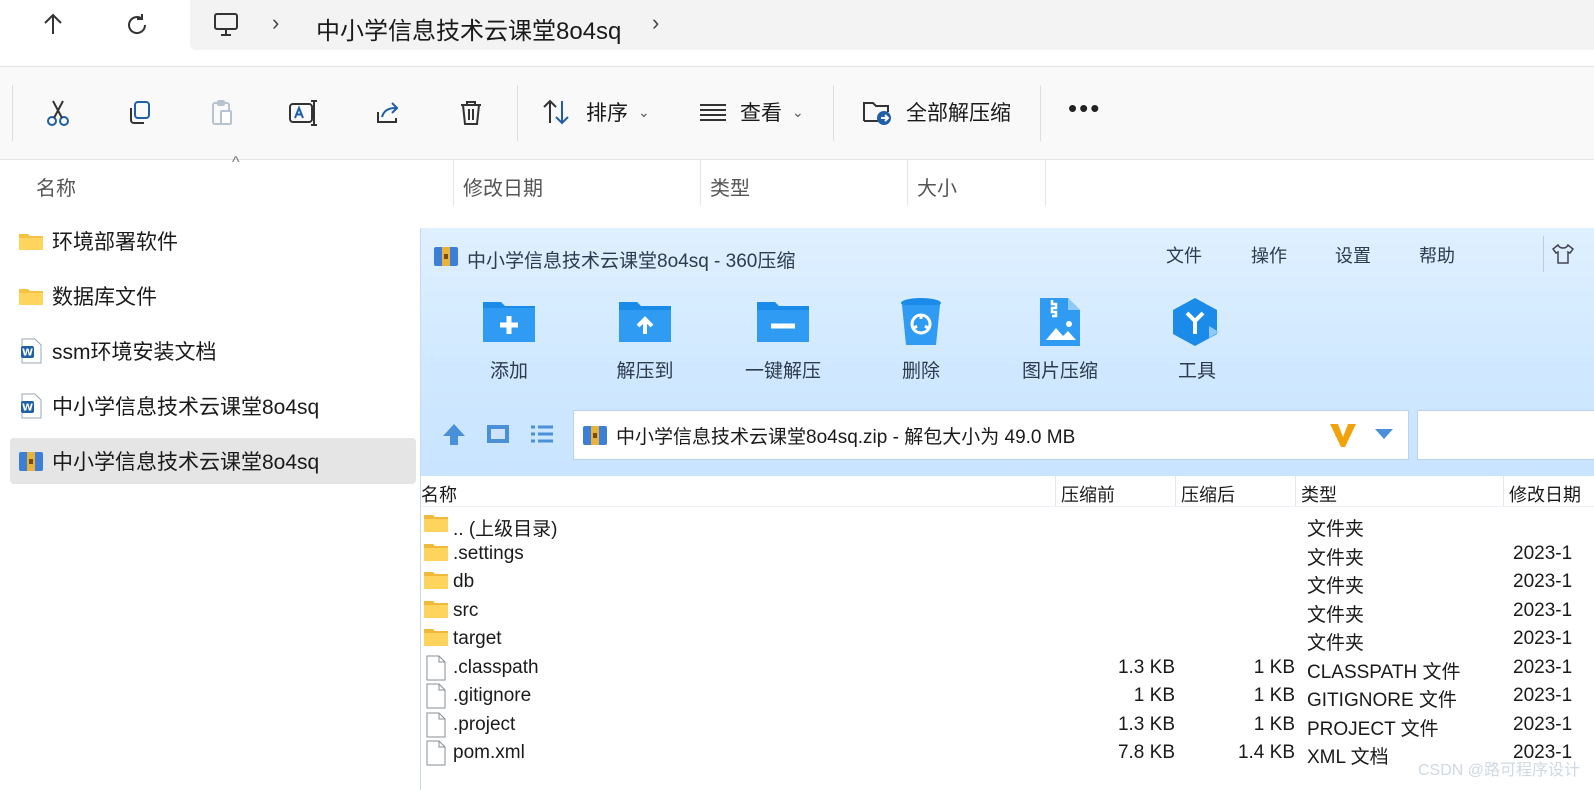 The image size is (1594, 790). Describe the element at coordinates (213, 241) in the screenshot. I see `list-item: 环境部署软件` at that location.